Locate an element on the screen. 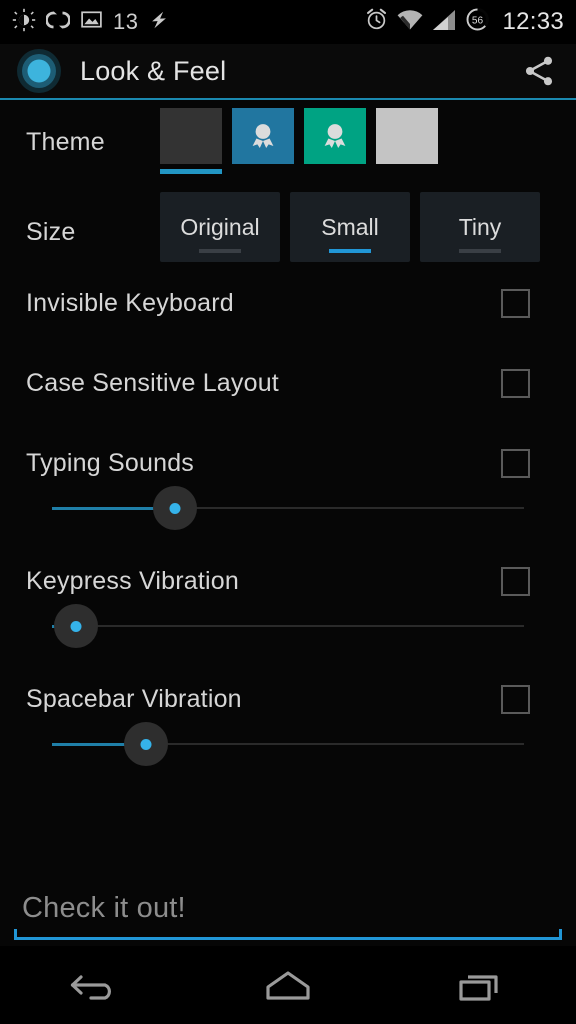 This screenshot has height=1024, width=576. input-underline is located at coordinates (288, 938).